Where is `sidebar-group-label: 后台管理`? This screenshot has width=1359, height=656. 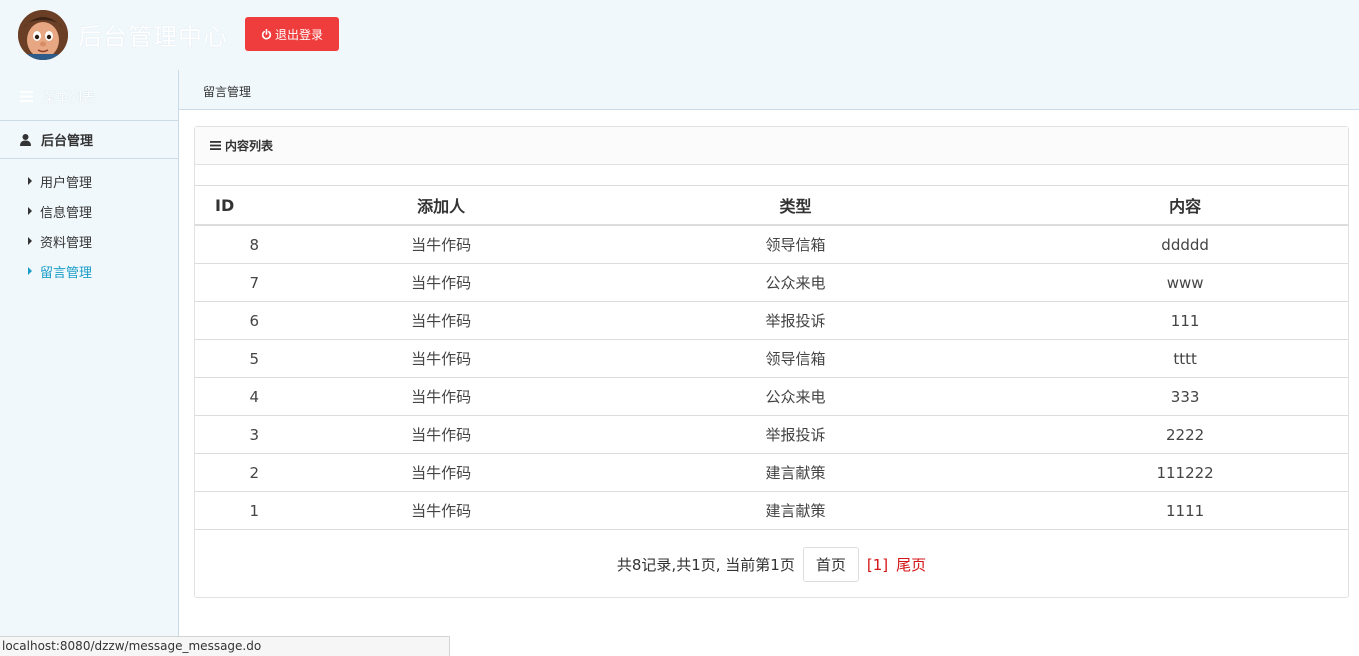 sidebar-group-label: 后台管理 is located at coordinates (67, 141).